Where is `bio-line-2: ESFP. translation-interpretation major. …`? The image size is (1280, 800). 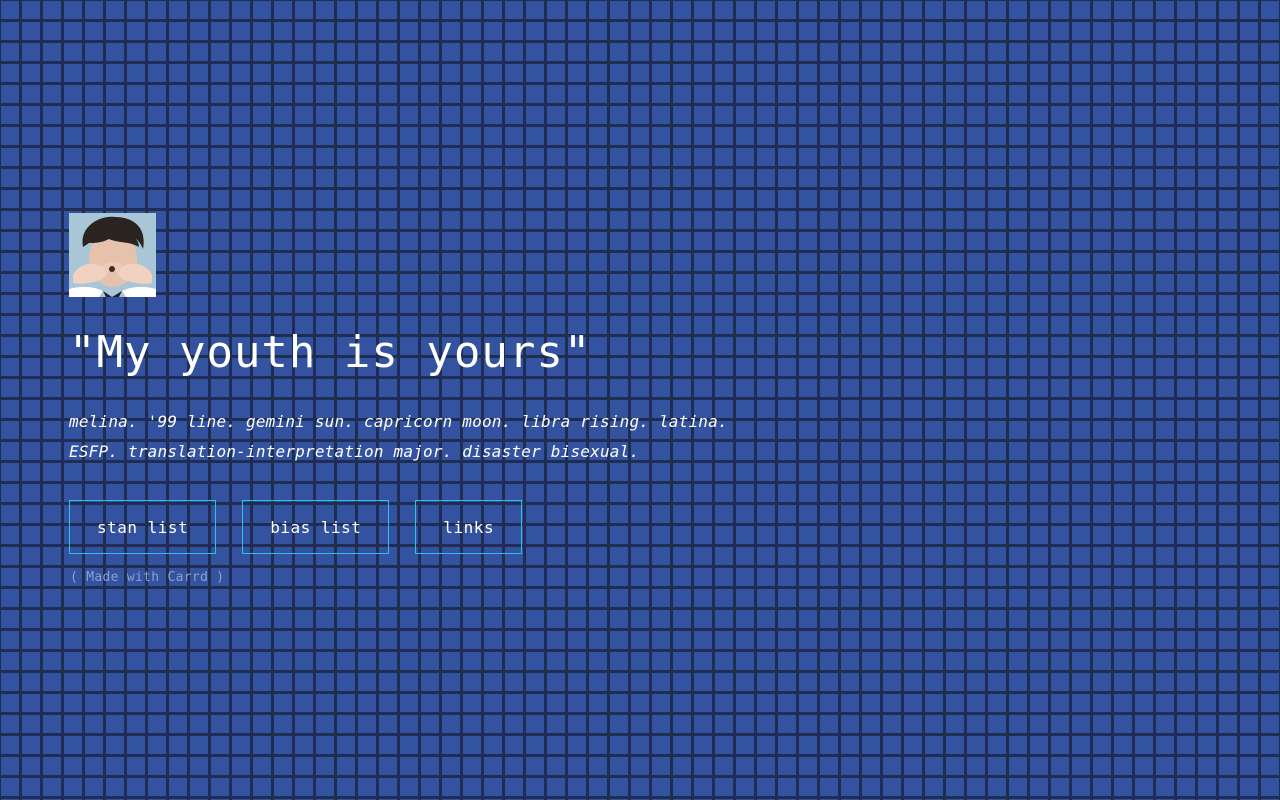 bio-line-2: ESFP. translation-interpretation major. … is located at coordinates (354, 451).